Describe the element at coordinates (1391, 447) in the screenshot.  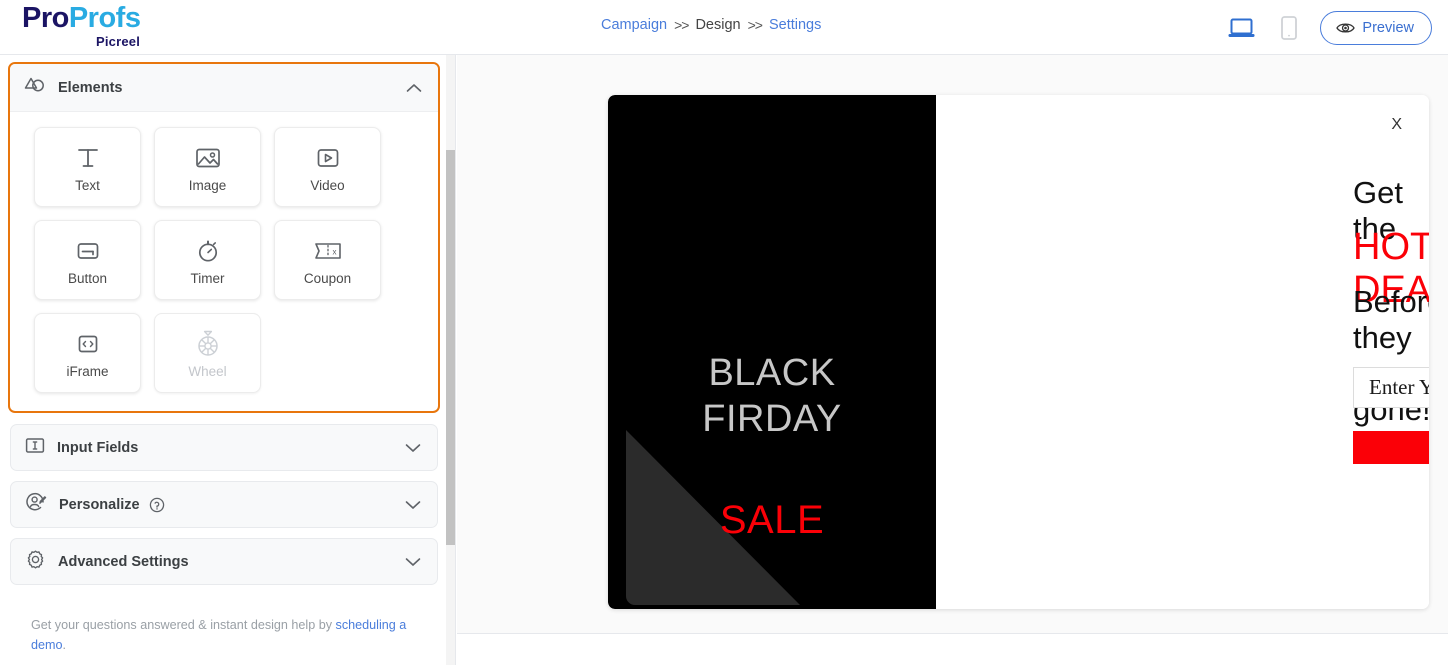
I see `signup-button: Sign Me Up!` at that location.